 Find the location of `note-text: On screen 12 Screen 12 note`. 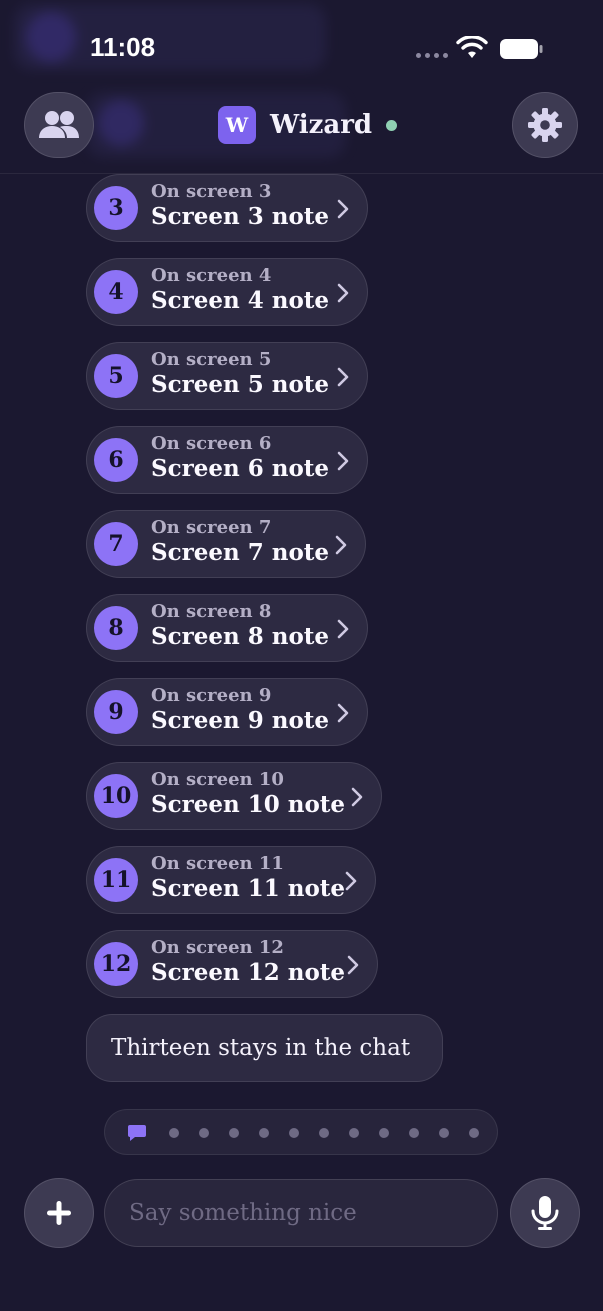

note-text: On screen 12 Screen 12 note is located at coordinates (248, 962).